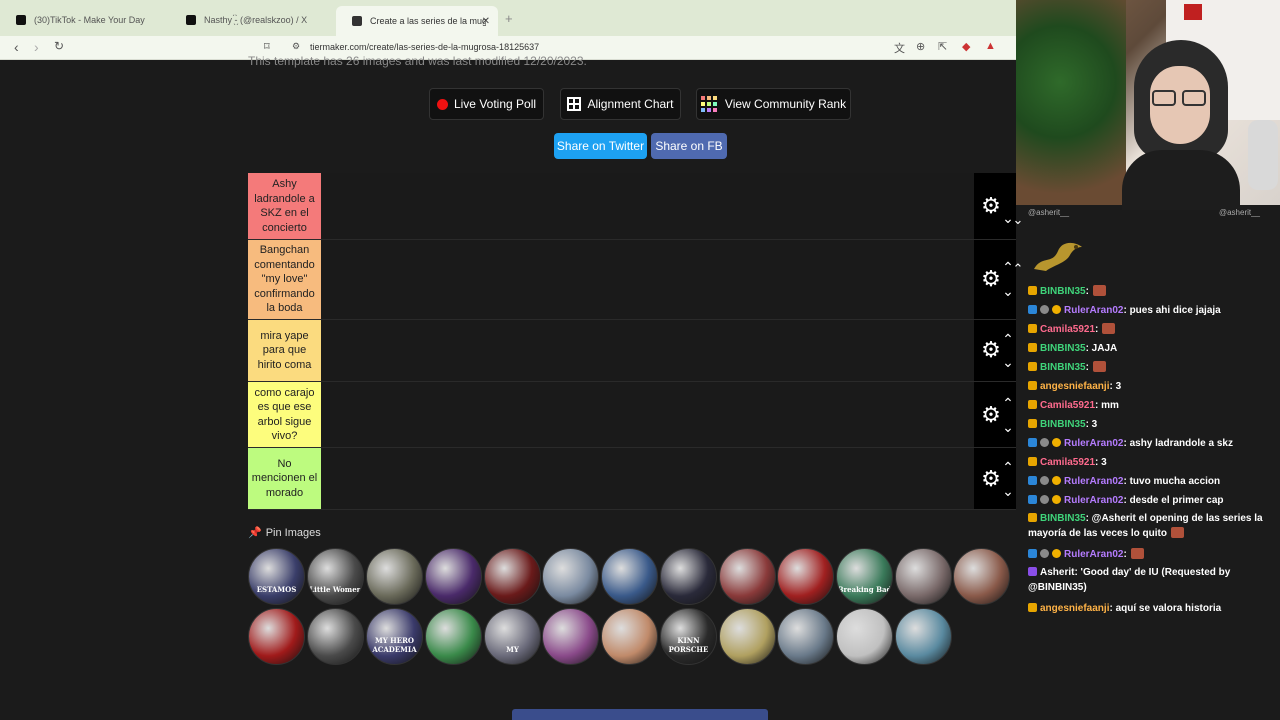 The image size is (1280, 720). Describe the element at coordinates (600, 146) in the screenshot. I see `share-twitter-button: Share on Twitter` at that location.